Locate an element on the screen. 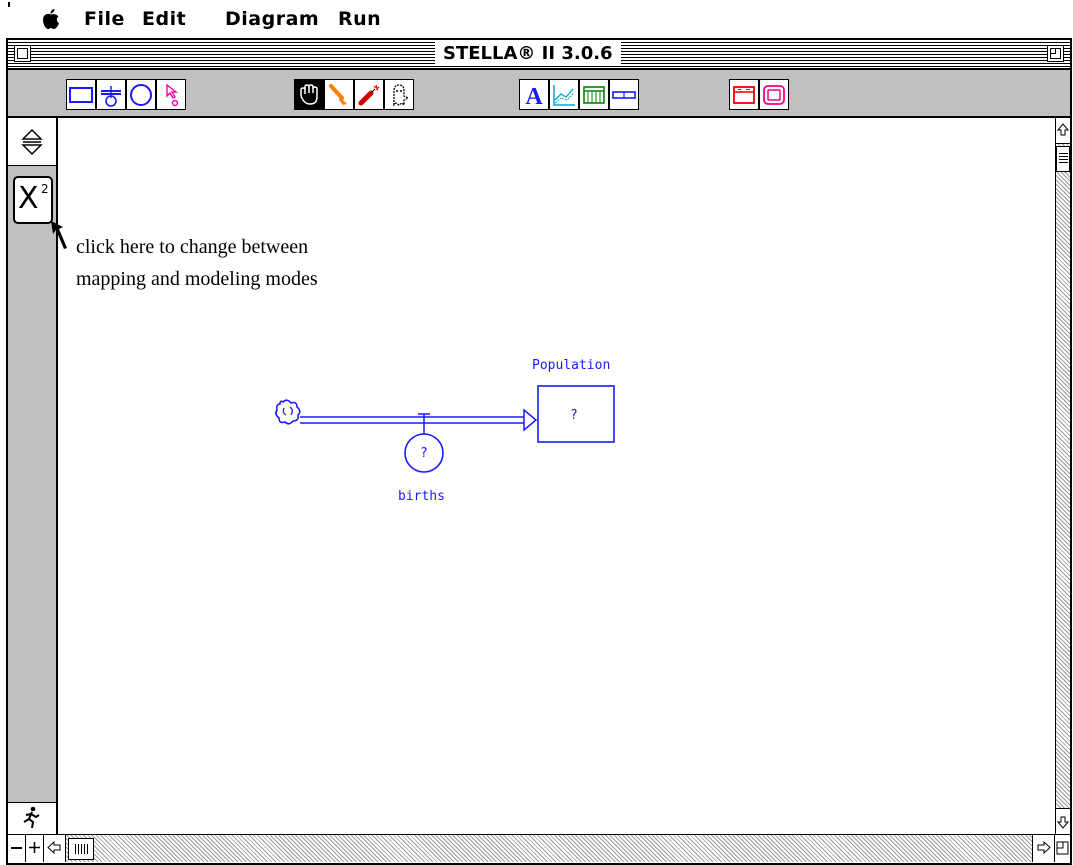 Image resolution: width=1073 pixels, height=865 pixels. zoom-in-button is located at coordinates (35, 848).